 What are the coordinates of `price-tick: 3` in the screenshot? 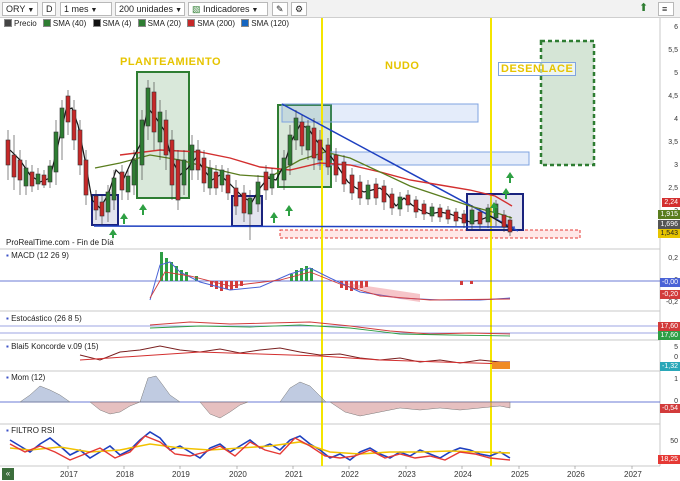 It's located at (676, 165).